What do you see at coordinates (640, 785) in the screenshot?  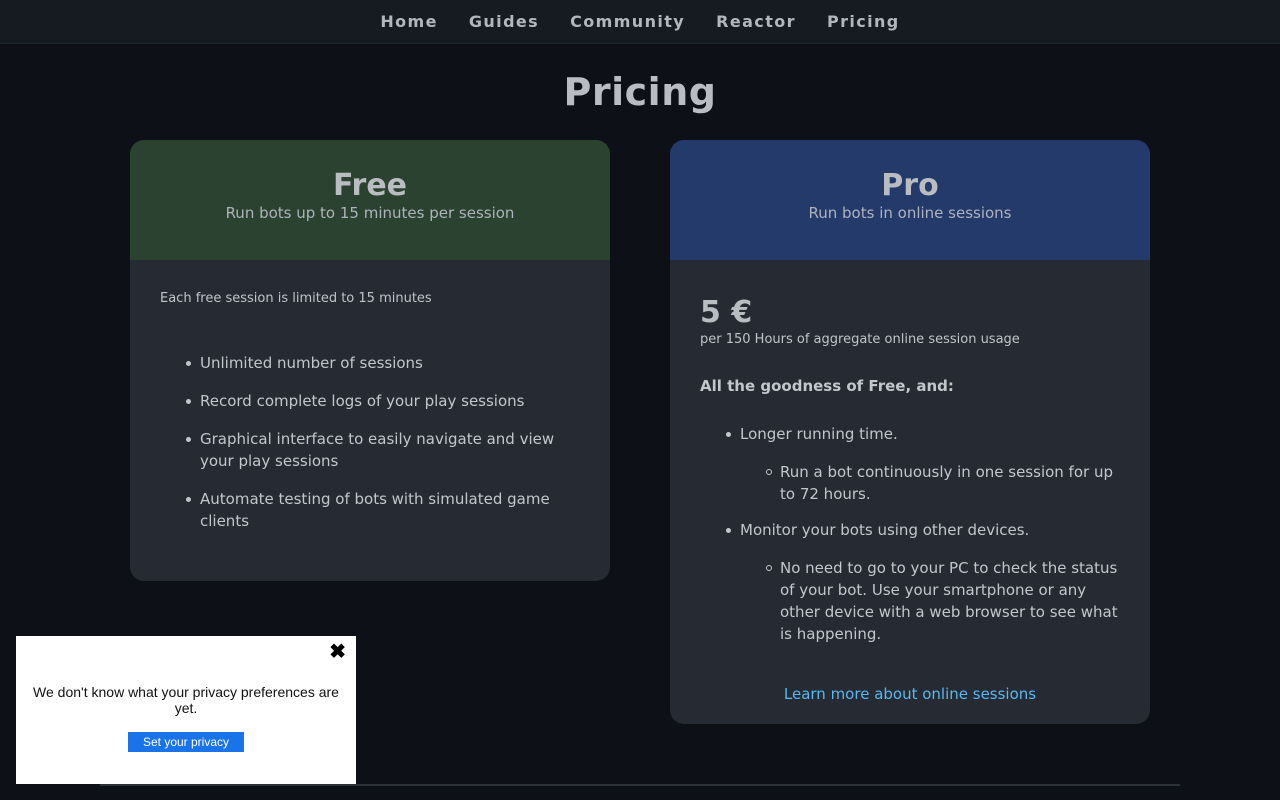 I see `footer-divider` at bounding box center [640, 785].